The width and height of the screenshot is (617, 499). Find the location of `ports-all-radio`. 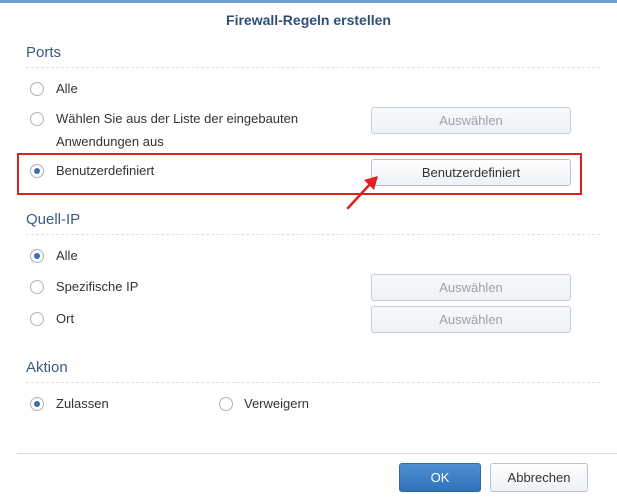

ports-all-radio is located at coordinates (37, 89).